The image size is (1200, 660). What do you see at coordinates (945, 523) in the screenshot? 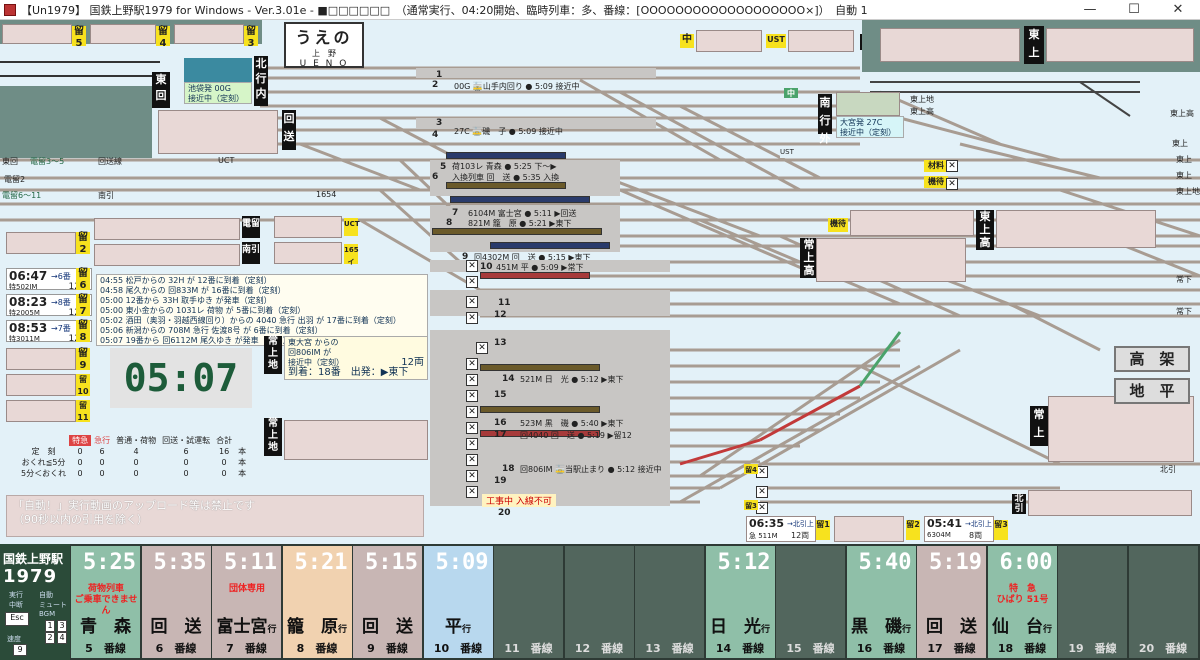
I see `card2-time: 05:41` at bounding box center [945, 523].